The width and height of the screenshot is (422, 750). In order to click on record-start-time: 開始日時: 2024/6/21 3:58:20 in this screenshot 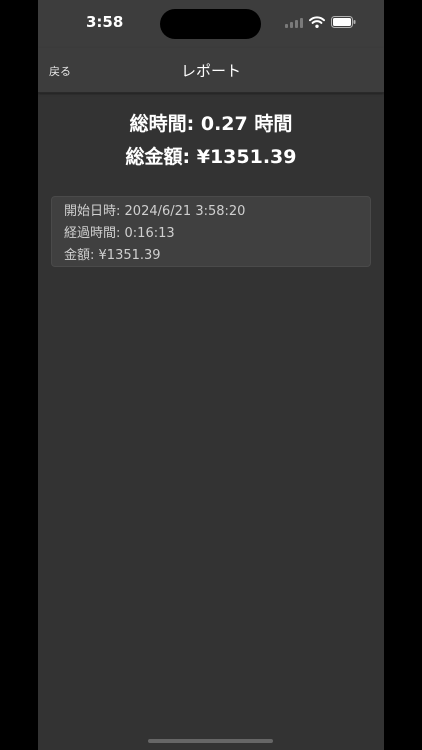, I will do `click(211, 212)`.